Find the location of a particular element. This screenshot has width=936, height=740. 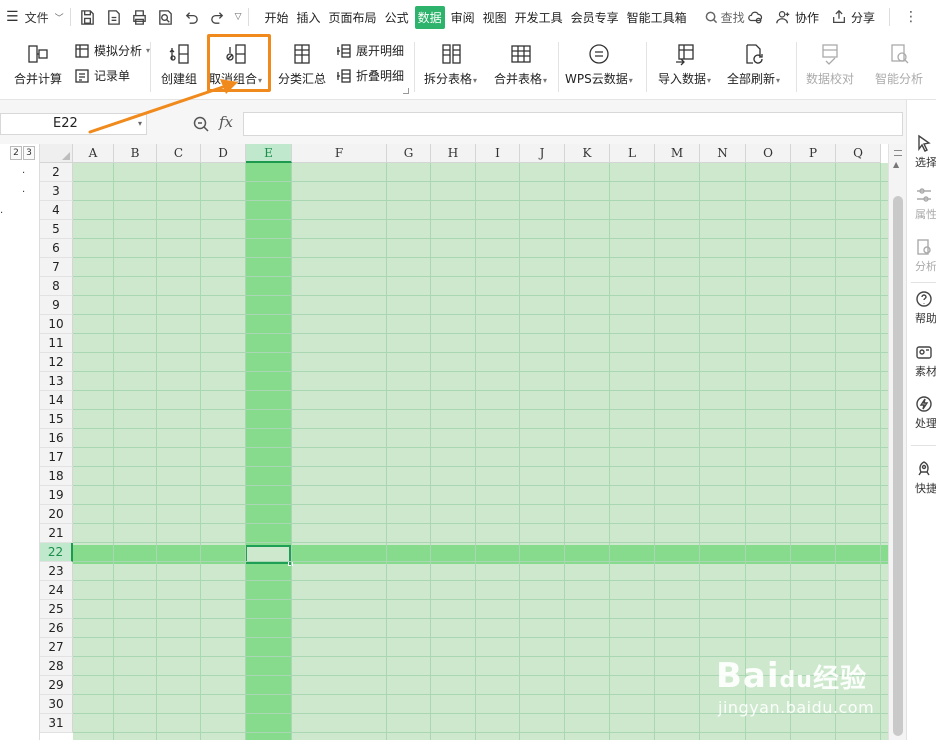

name-box: E22 ▾ is located at coordinates (73, 124).